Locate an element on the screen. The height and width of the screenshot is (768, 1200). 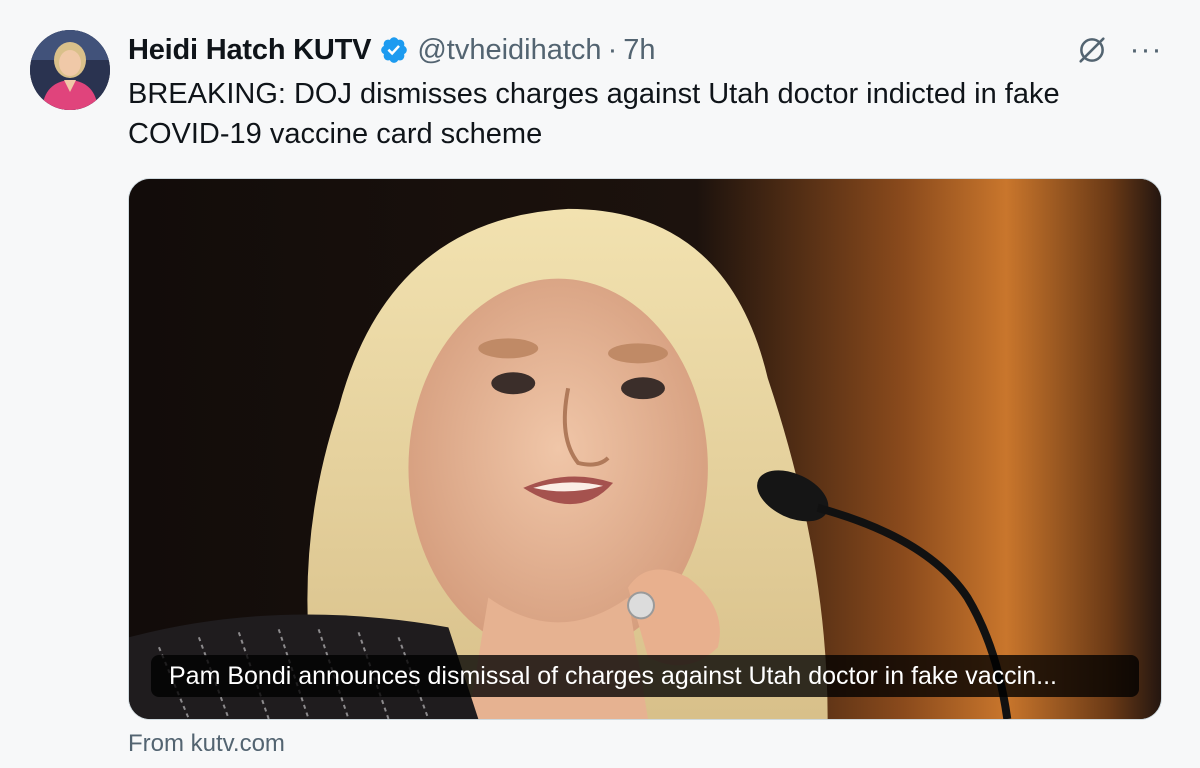
grok-icon is located at coordinates (1092, 50).